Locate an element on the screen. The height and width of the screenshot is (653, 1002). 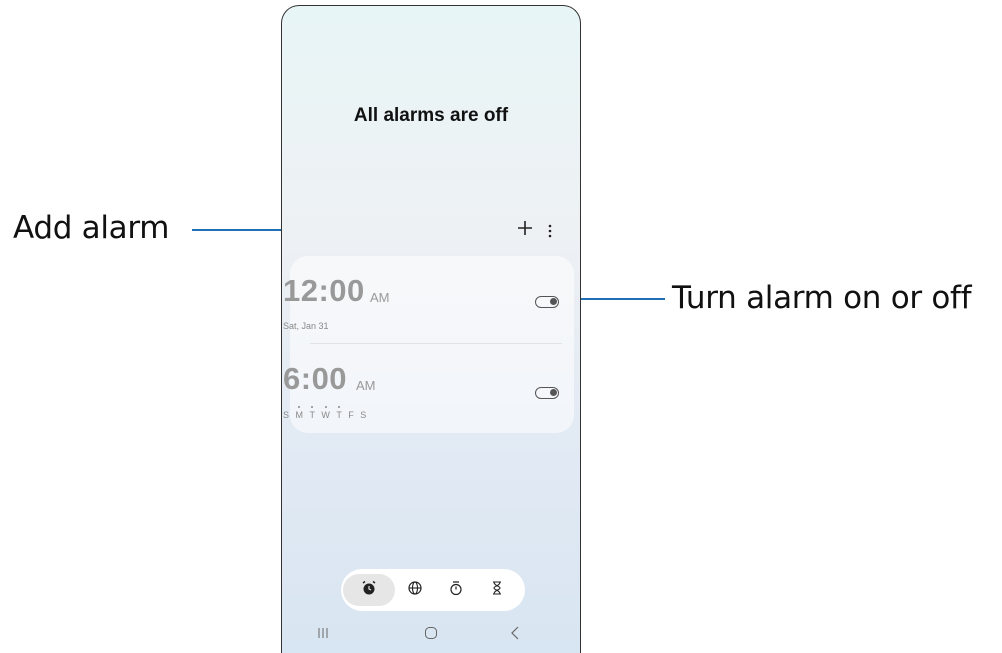
day-label: F is located at coordinates (352, 415).